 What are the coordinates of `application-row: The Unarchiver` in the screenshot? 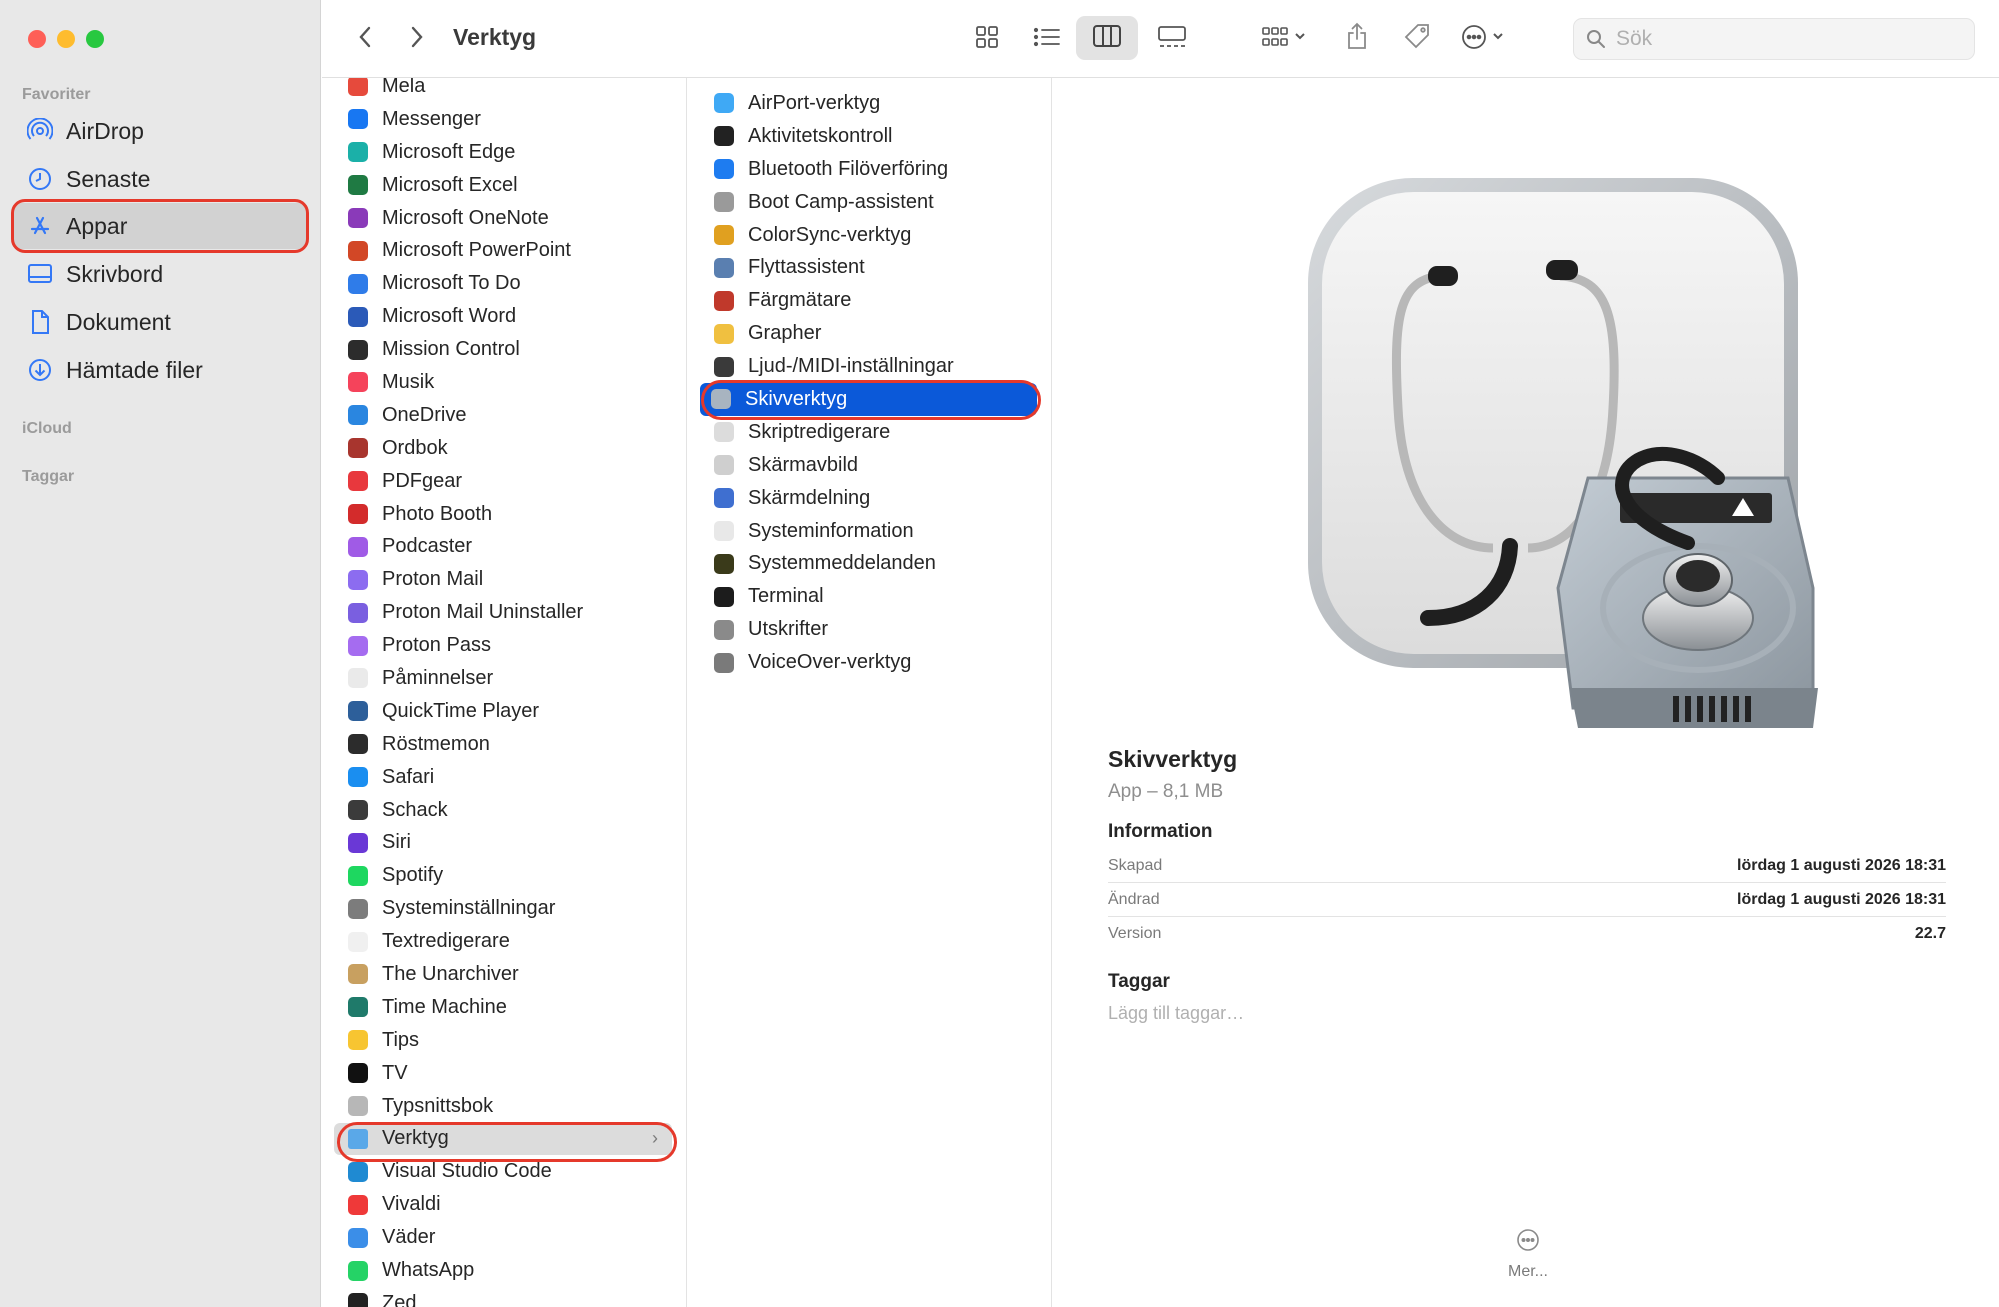 It's located at (504, 974).